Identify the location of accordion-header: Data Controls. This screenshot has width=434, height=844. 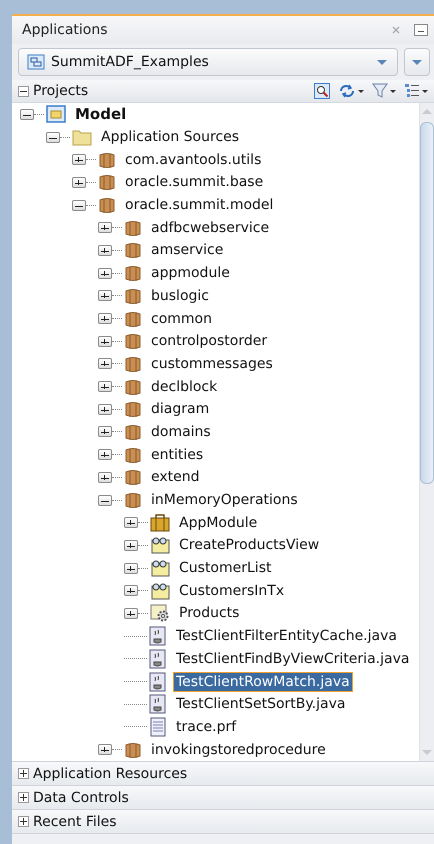
(223, 797).